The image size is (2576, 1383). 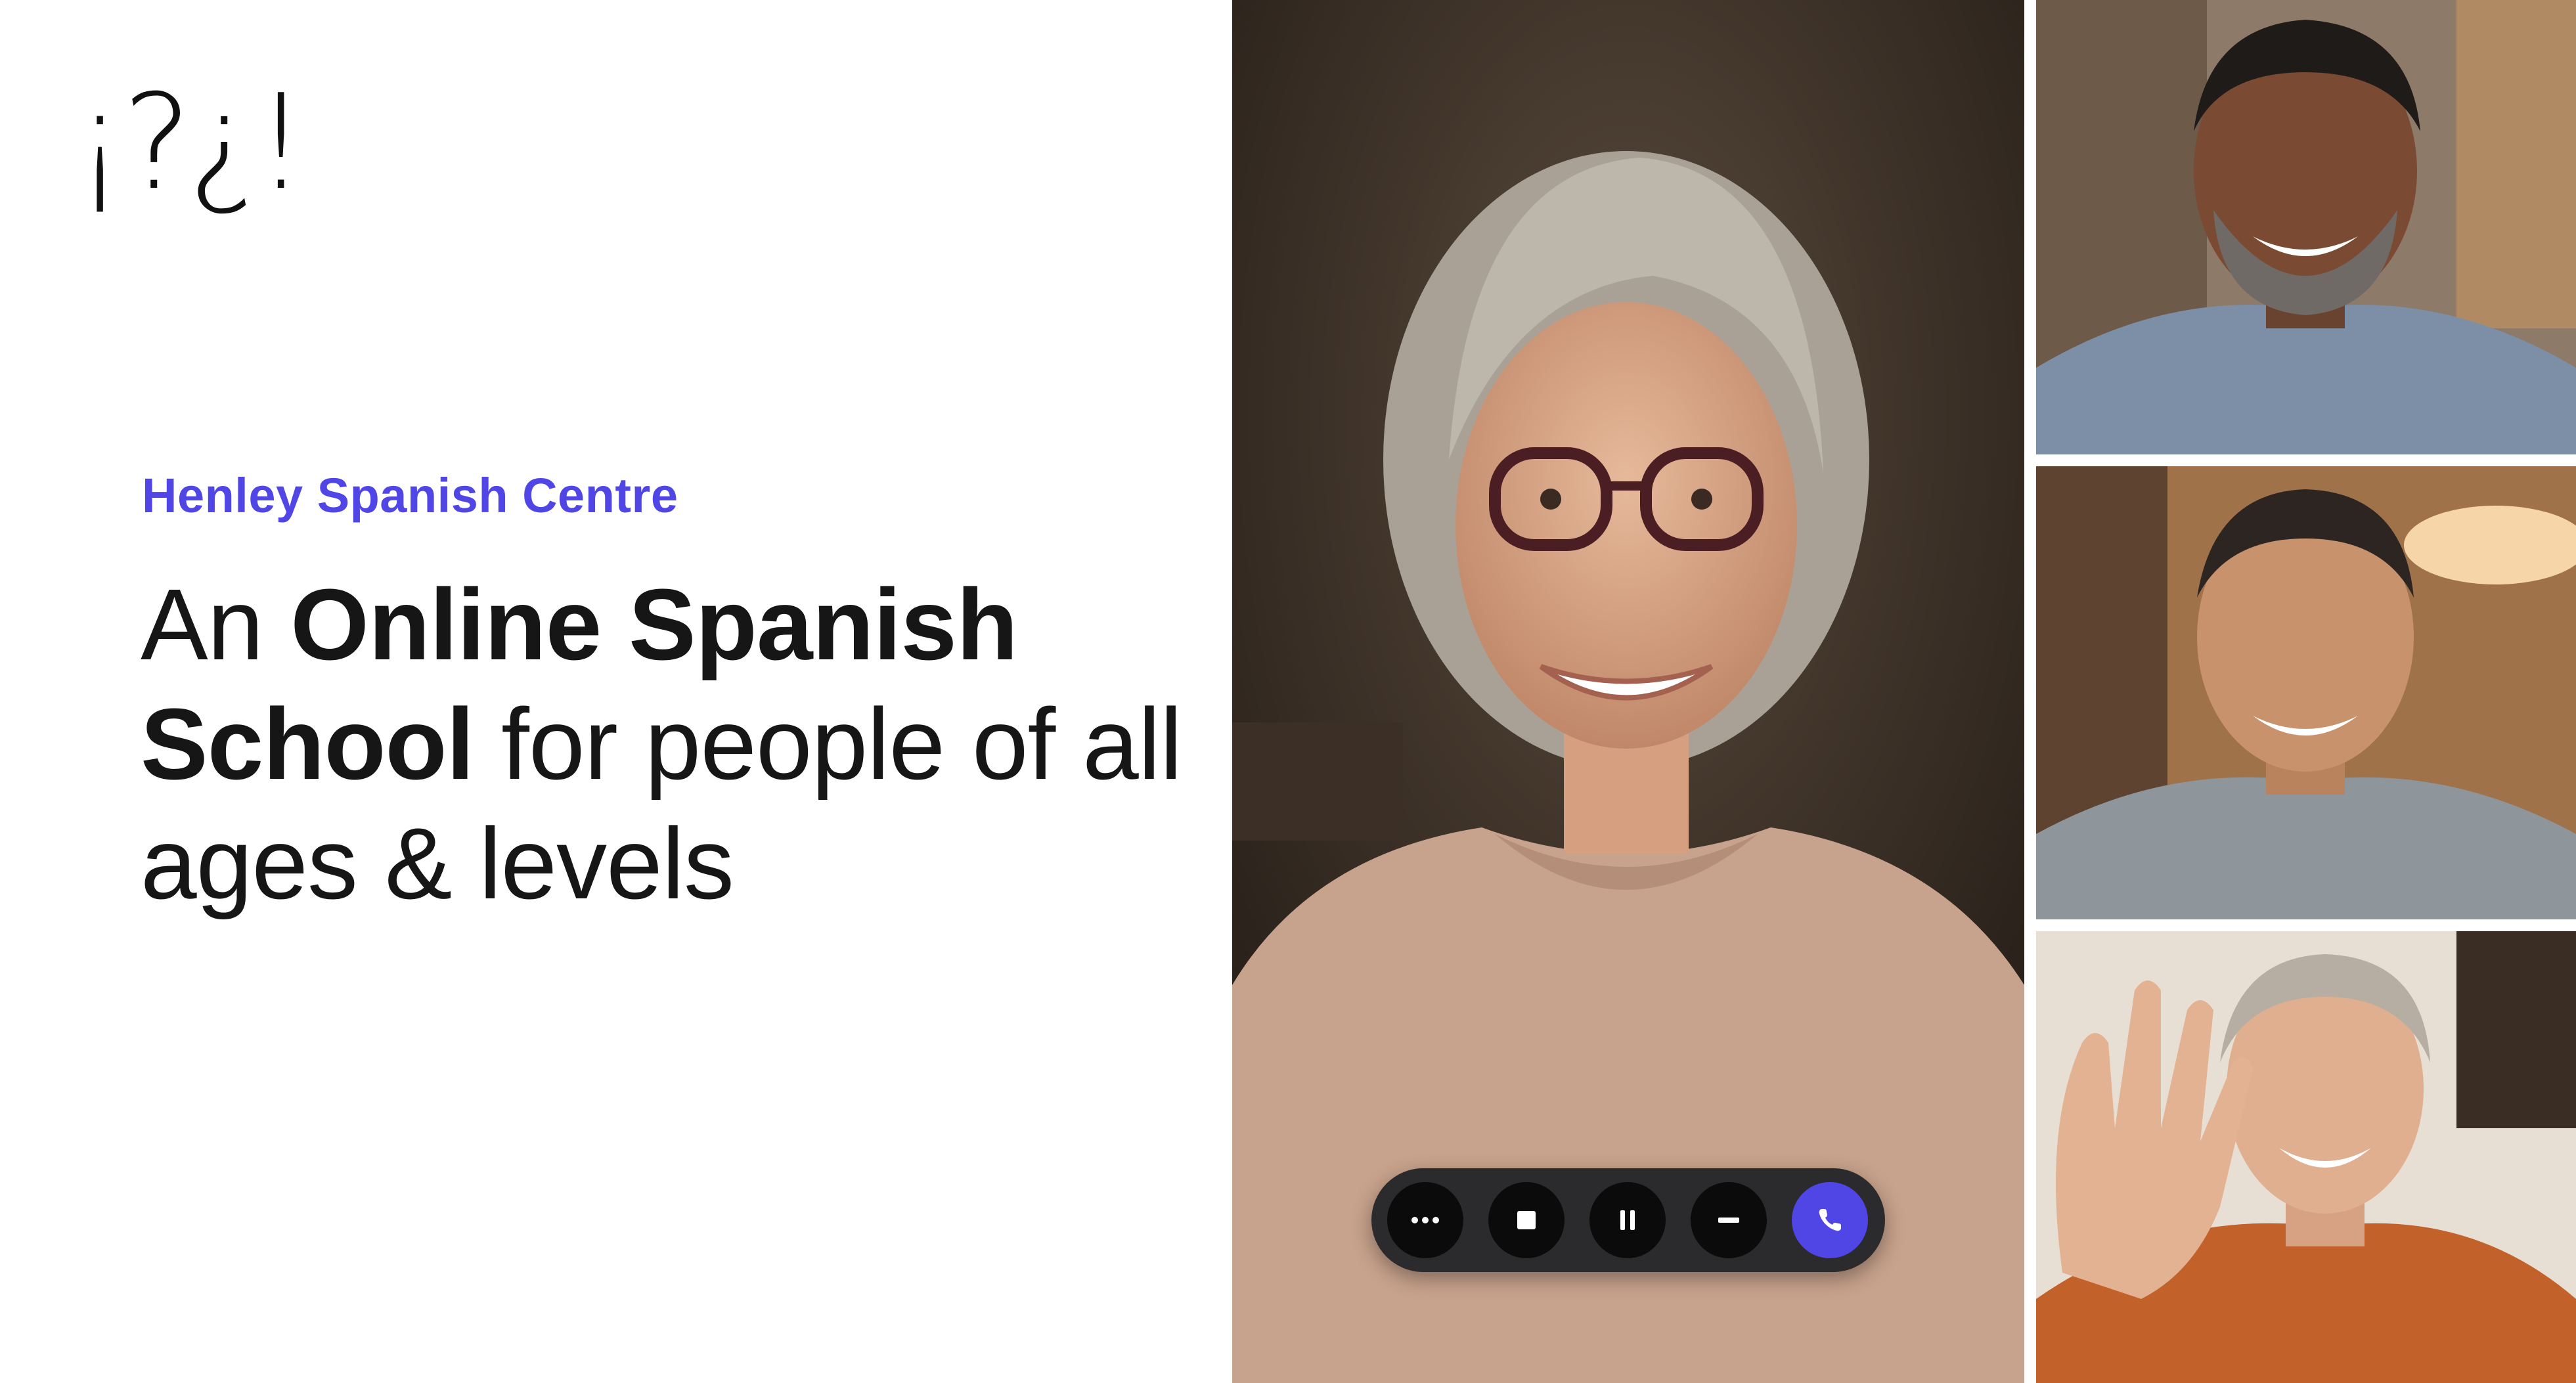 I want to click on bearded-man-avatar, so click(x=2306, y=227).